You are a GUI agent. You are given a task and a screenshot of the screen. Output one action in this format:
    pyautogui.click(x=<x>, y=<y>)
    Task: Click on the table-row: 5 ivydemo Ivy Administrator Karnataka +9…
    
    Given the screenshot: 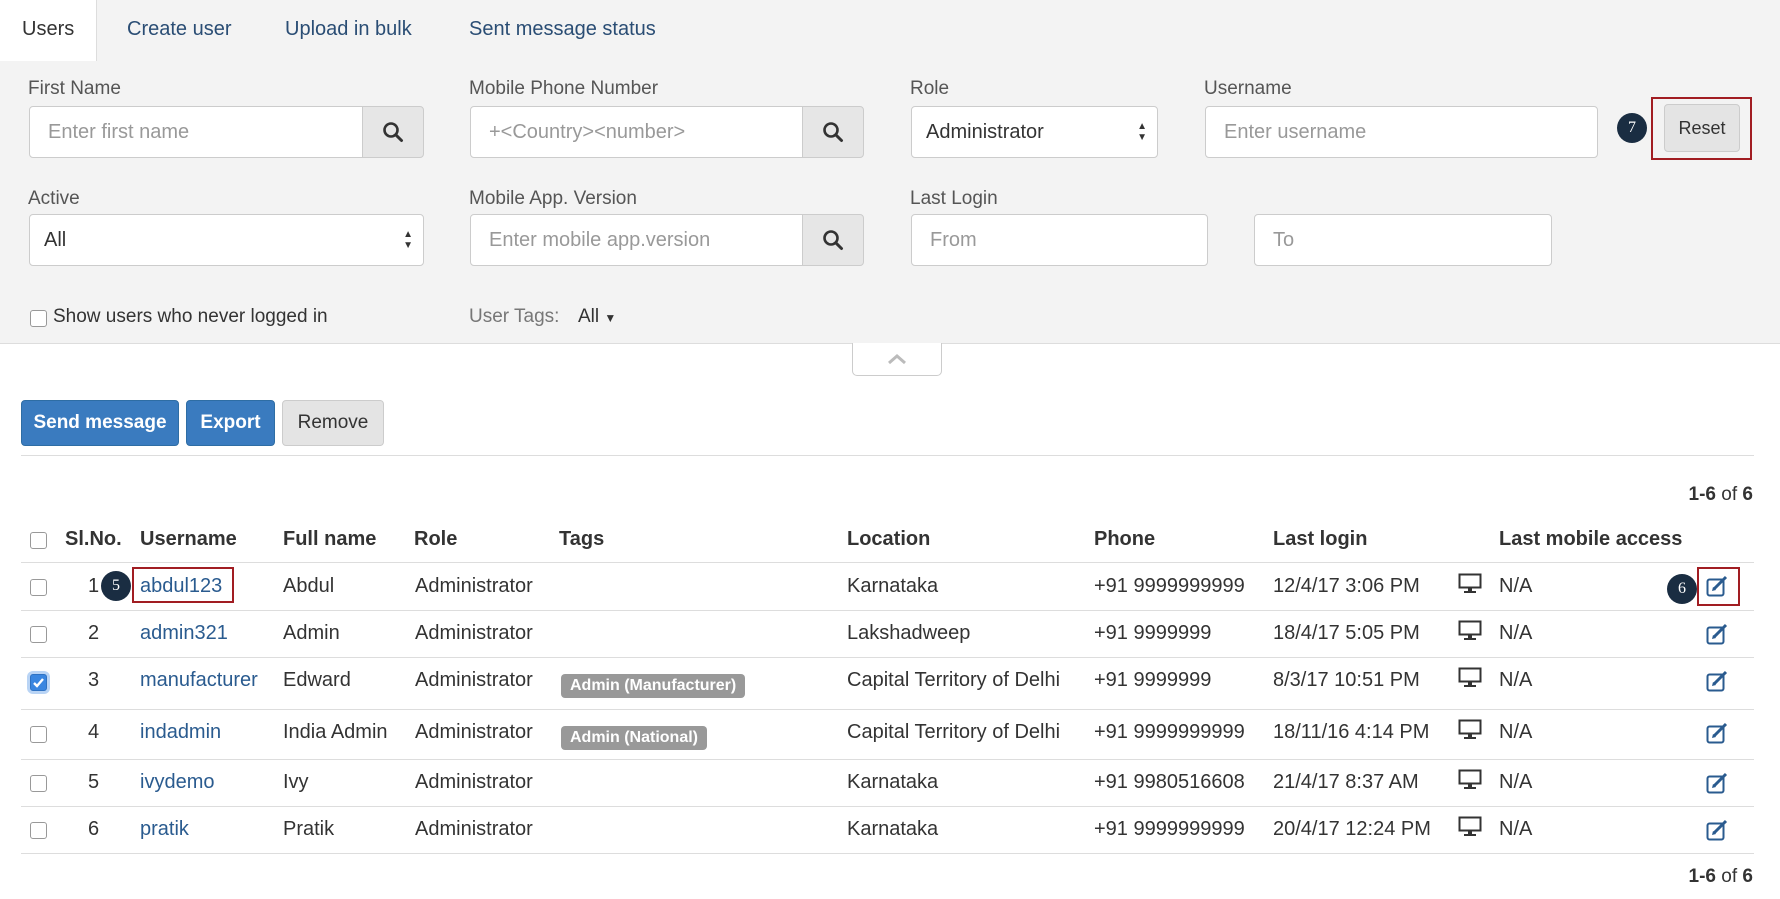 What is the action you would take?
    pyautogui.click(x=887, y=782)
    